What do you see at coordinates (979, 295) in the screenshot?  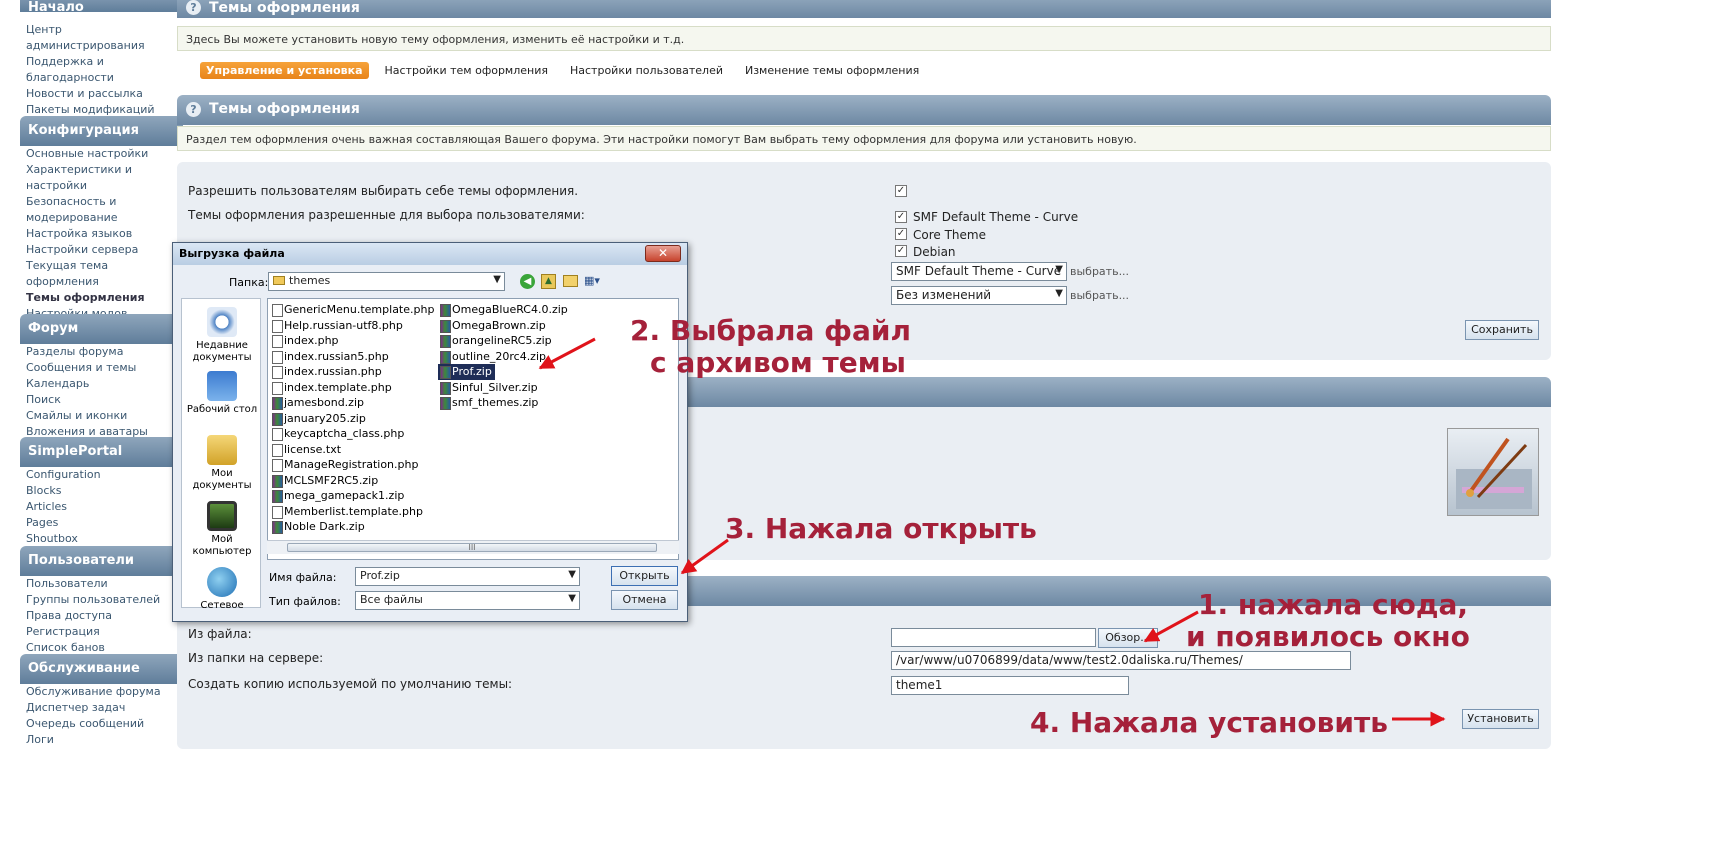 I see `reset-theme-select: Без изменений ▼` at bounding box center [979, 295].